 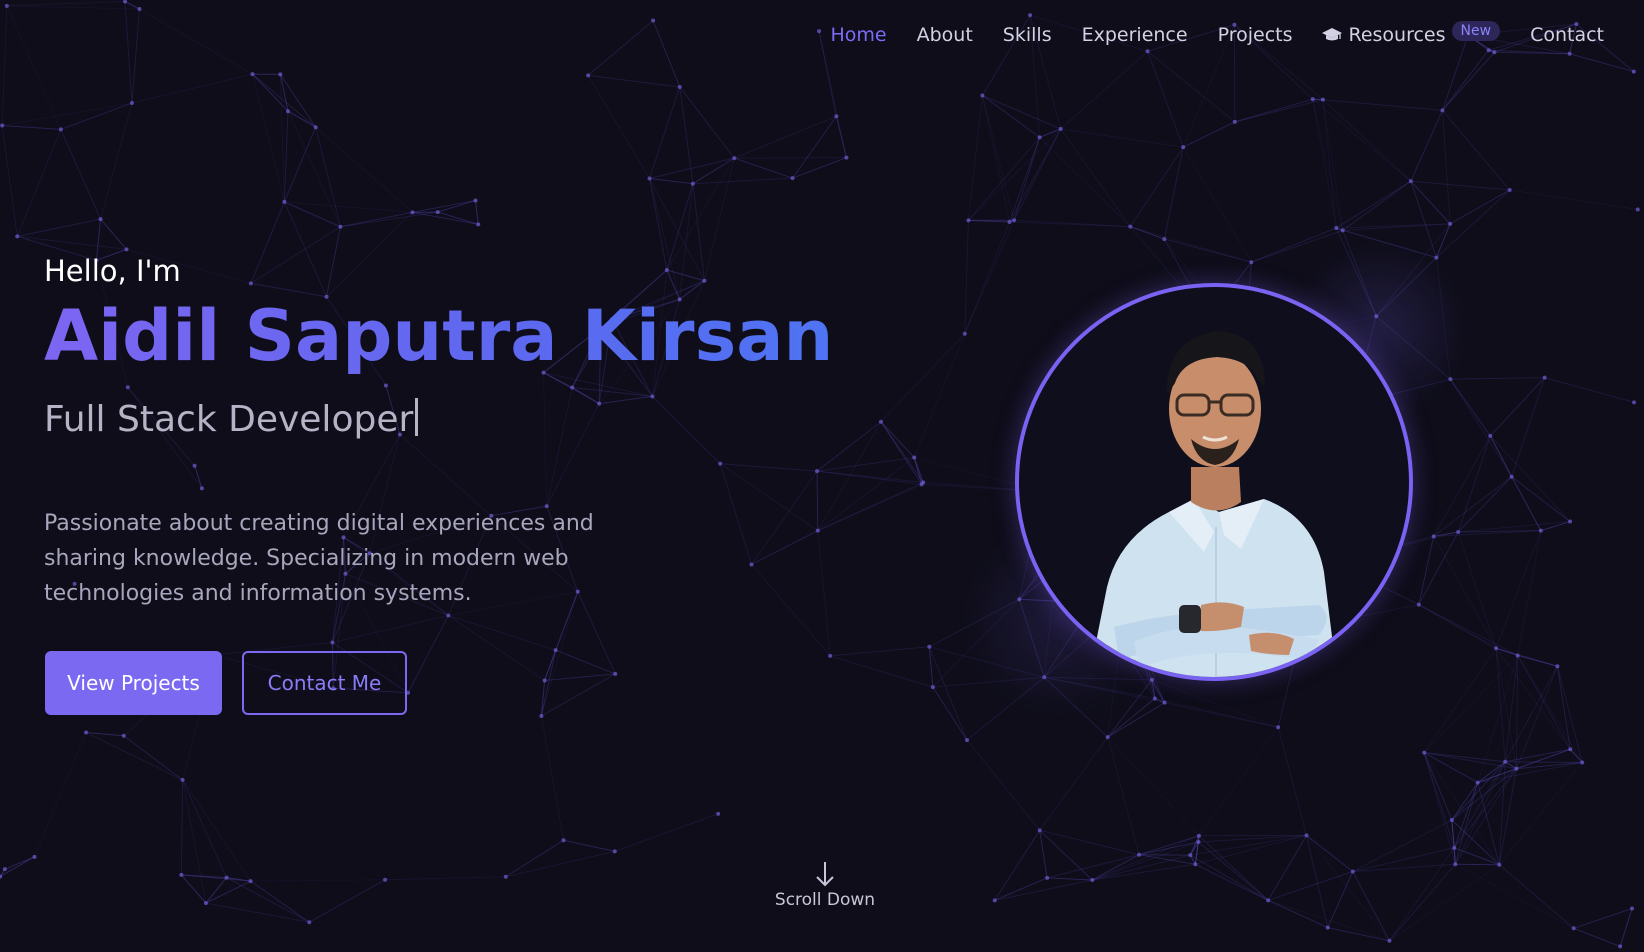 I want to click on nav-link-experience: Experience, so click(x=1135, y=35).